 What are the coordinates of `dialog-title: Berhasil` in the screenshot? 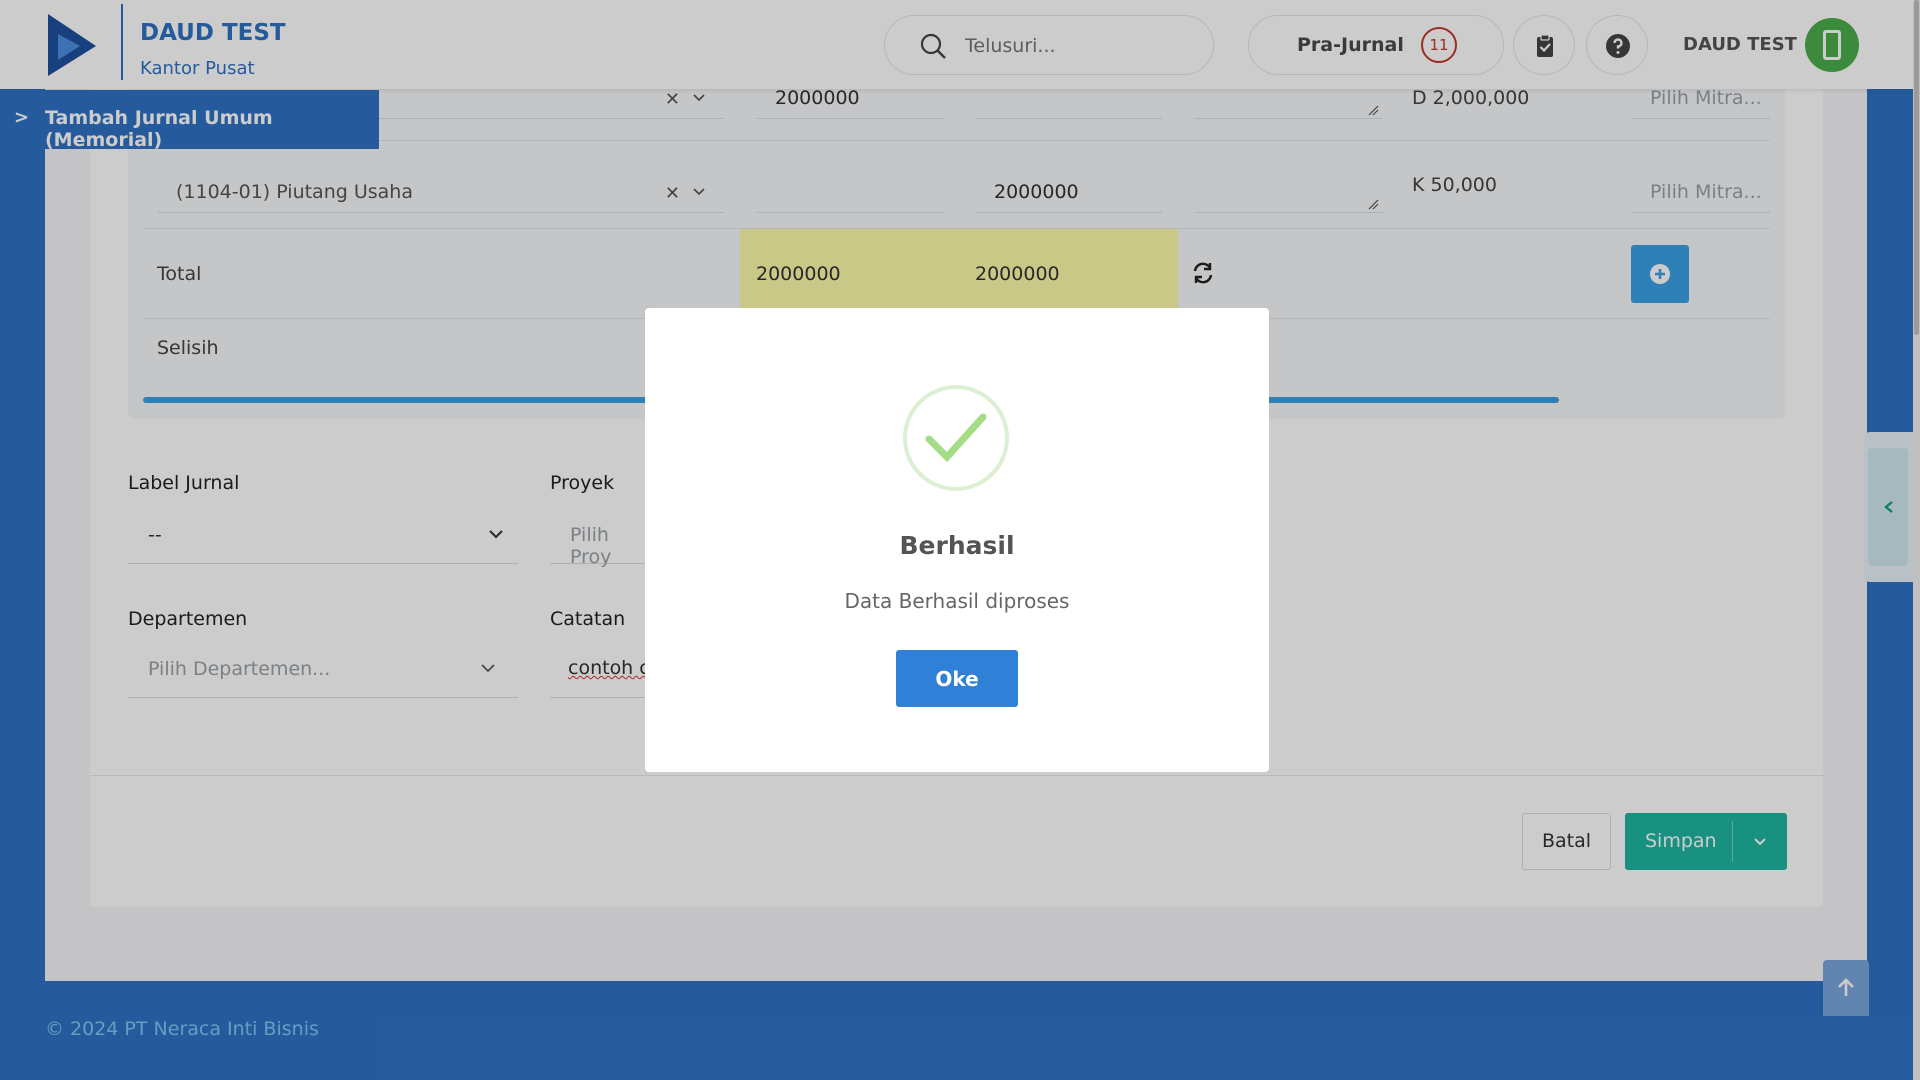 It's located at (957, 545).